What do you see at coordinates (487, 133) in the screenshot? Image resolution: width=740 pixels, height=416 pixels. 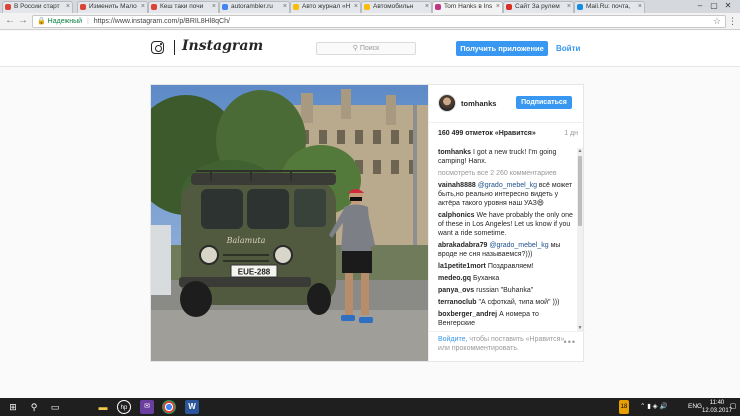 I see `likes-count: 160 499 отметок «Нравится»` at bounding box center [487, 133].